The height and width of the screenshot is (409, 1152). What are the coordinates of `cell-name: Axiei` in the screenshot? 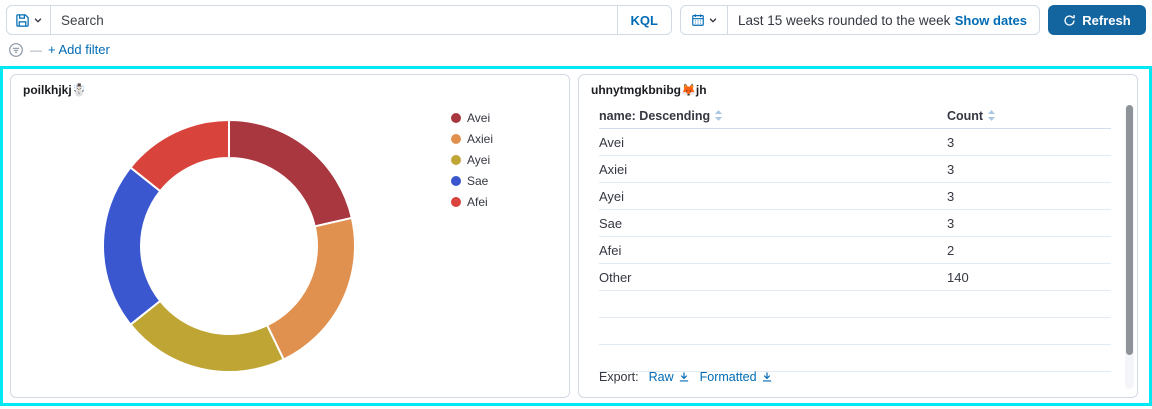 It's located at (613, 169).